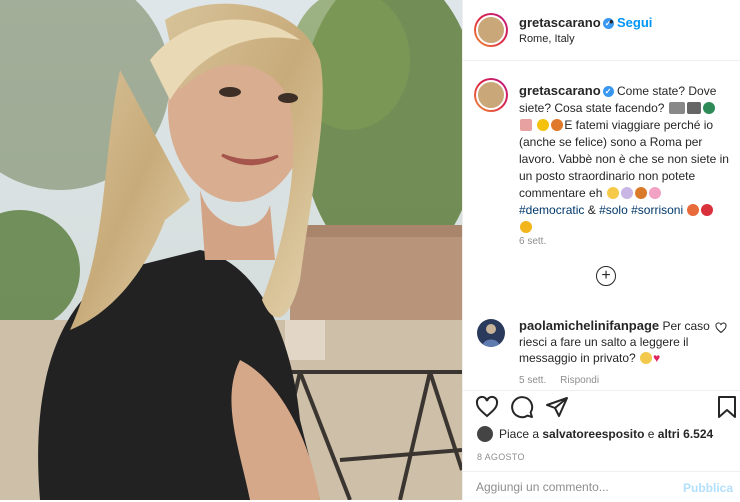  Describe the element at coordinates (491, 95) in the screenshot. I see `caption-avatar` at that location.